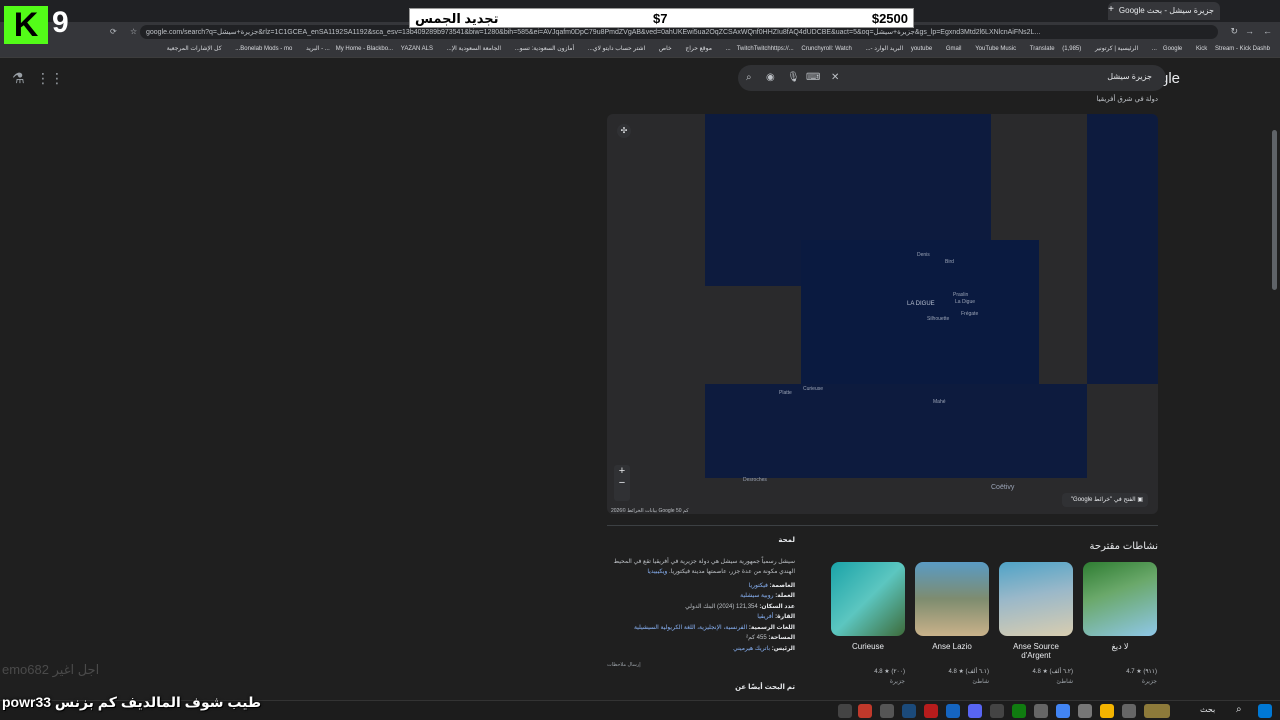  Describe the element at coordinates (751, 649) in the screenshot. I see `fact-value: باتريك هيرميني` at that location.